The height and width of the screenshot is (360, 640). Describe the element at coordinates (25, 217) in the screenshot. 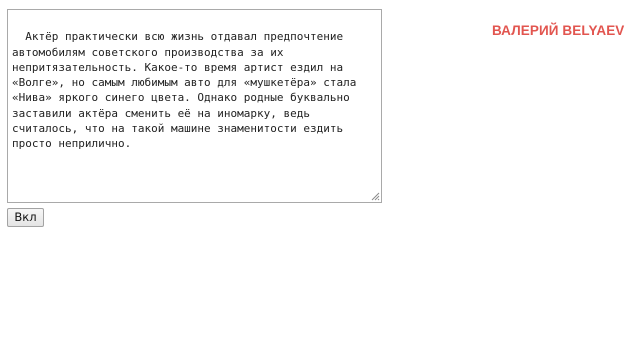

I see `submit-button: Вкл` at that location.